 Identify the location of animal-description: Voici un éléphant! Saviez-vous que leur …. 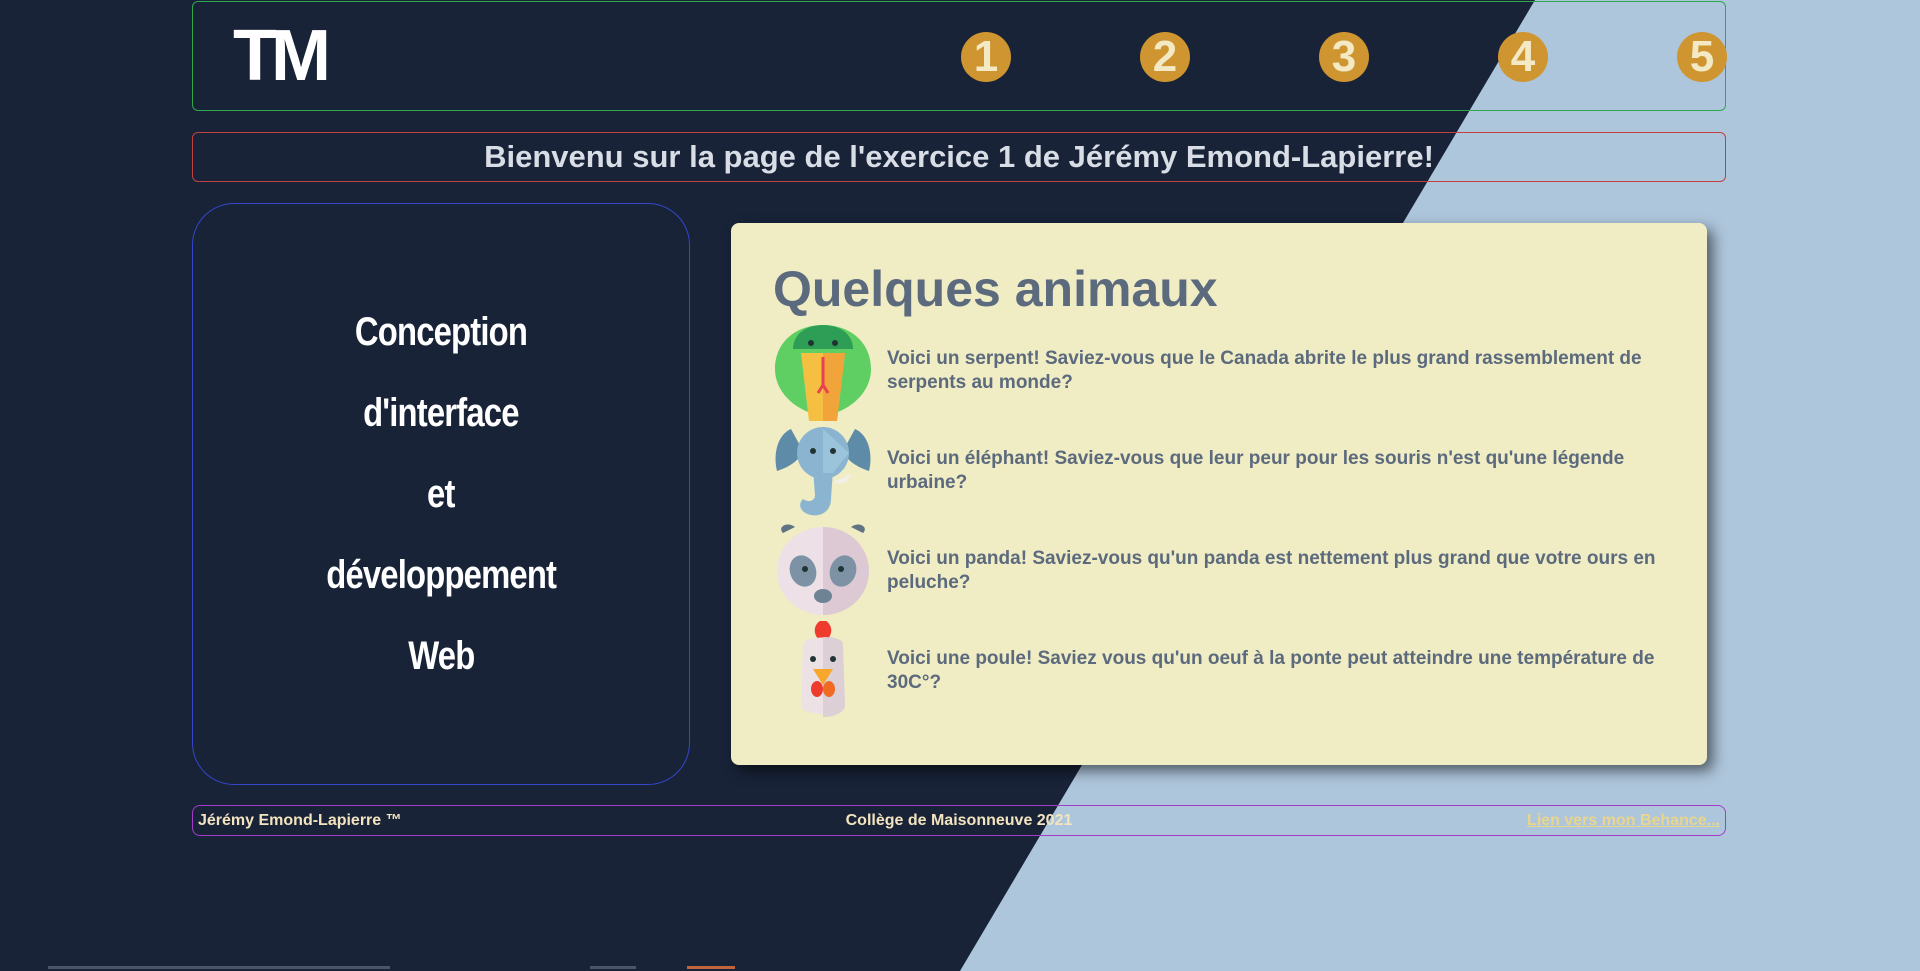
(1256, 470).